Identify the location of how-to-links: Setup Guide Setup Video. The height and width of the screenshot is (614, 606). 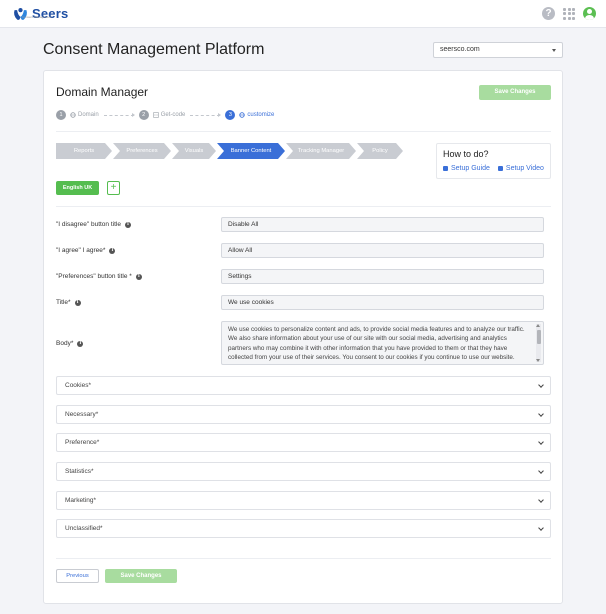
(493, 168).